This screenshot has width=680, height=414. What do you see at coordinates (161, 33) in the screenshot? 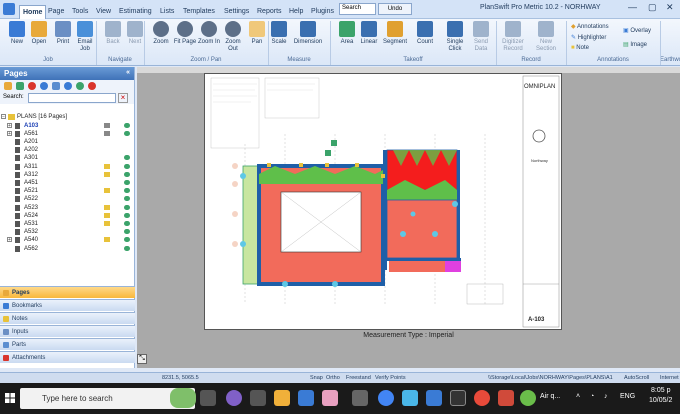
I see `zoom-button: Zoom` at bounding box center [161, 33].